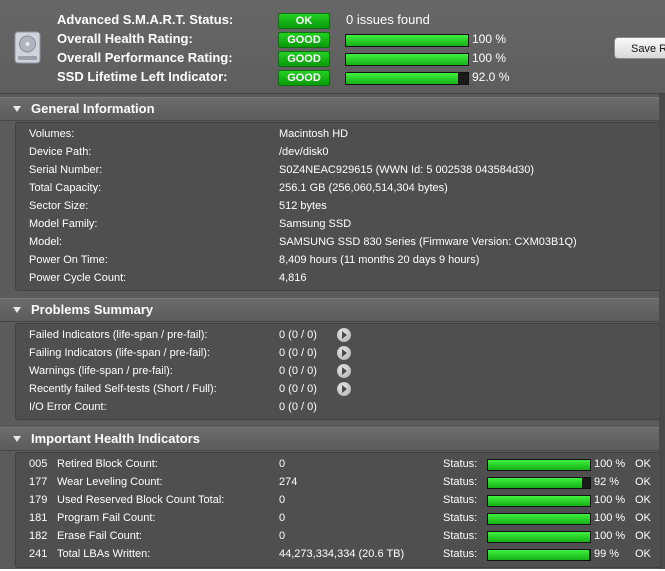 The height and width of the screenshot is (571, 665). Describe the element at coordinates (101, 371) in the screenshot. I see `problem-label: Warnings (life-span / pre-fail):` at that location.